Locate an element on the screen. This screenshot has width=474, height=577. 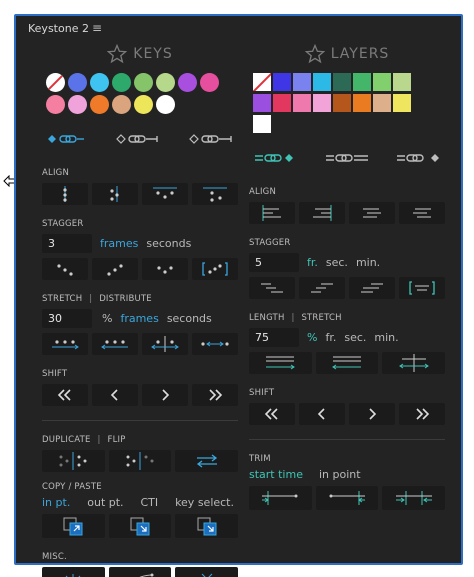
layer-selector-out-point is located at coordinates (418, 158).